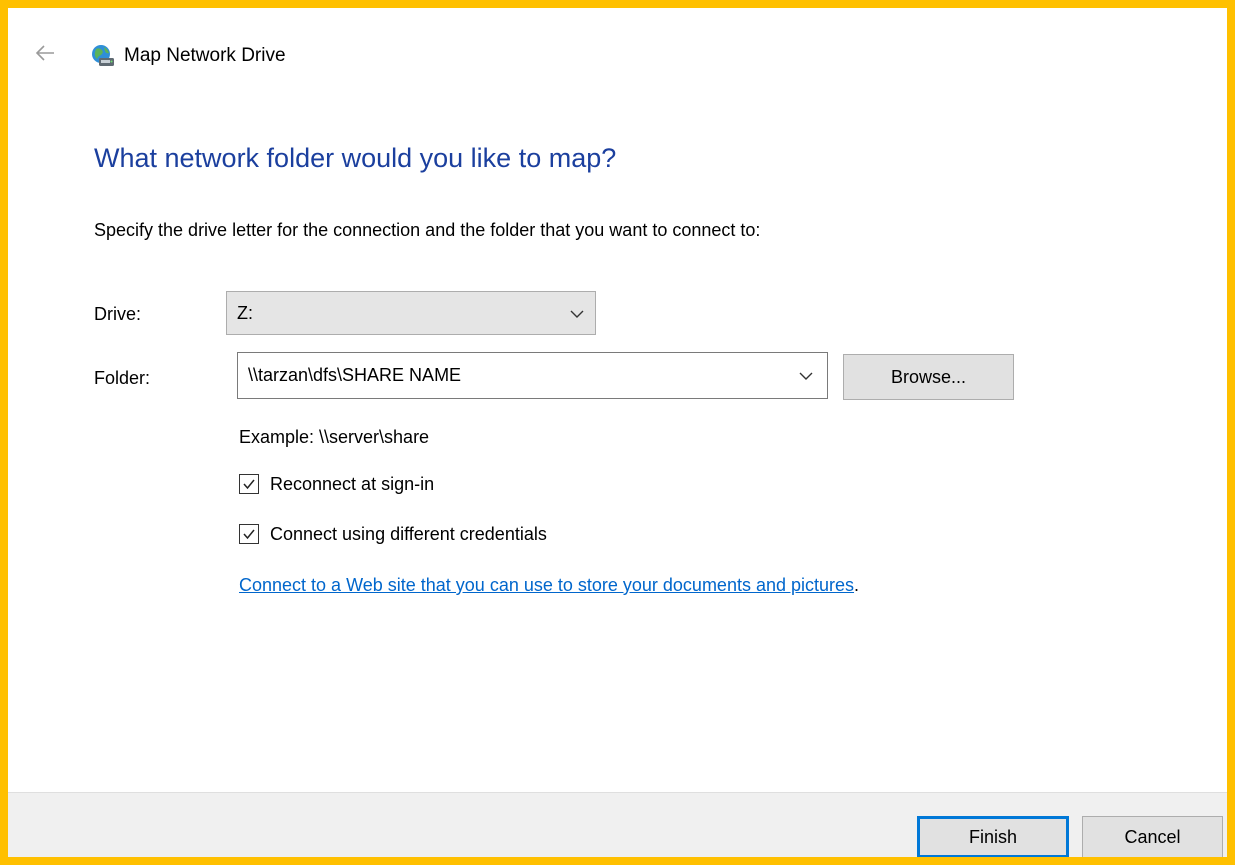 The height and width of the screenshot is (865, 1235). I want to click on folder-label: Folder:, so click(122, 378).